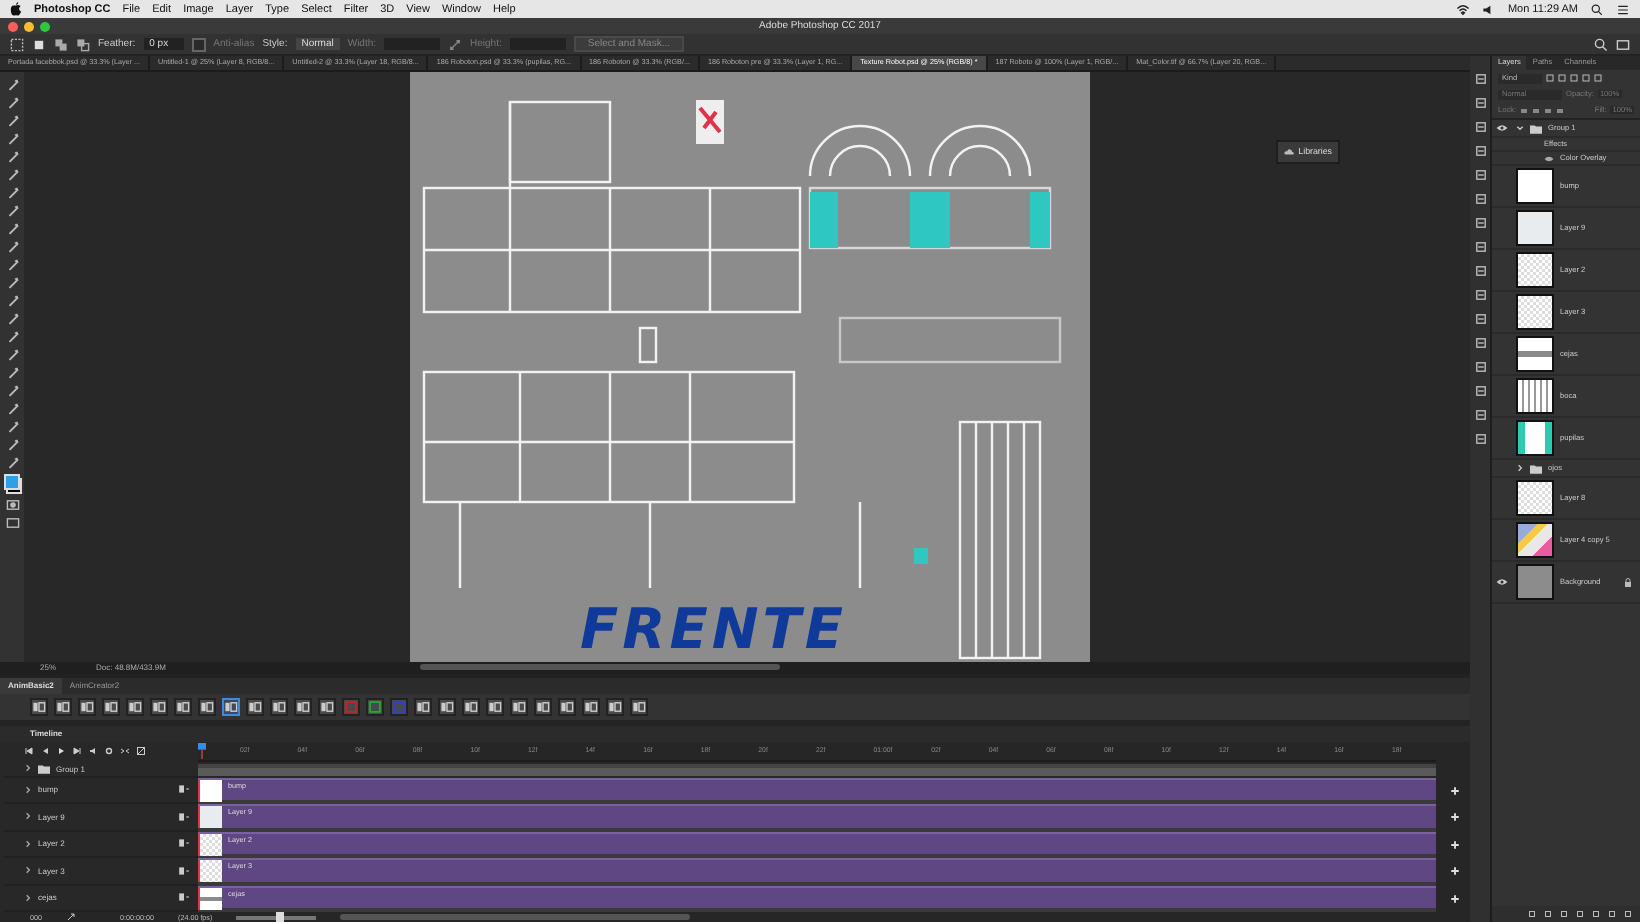 This screenshot has height=922, width=1640. I want to click on color-swatches, so click(12, 483).